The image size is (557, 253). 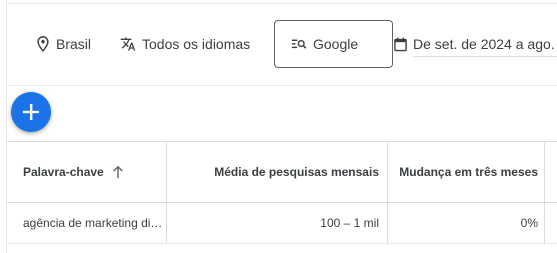 I want to click on search-network-icon, so click(x=299, y=44).